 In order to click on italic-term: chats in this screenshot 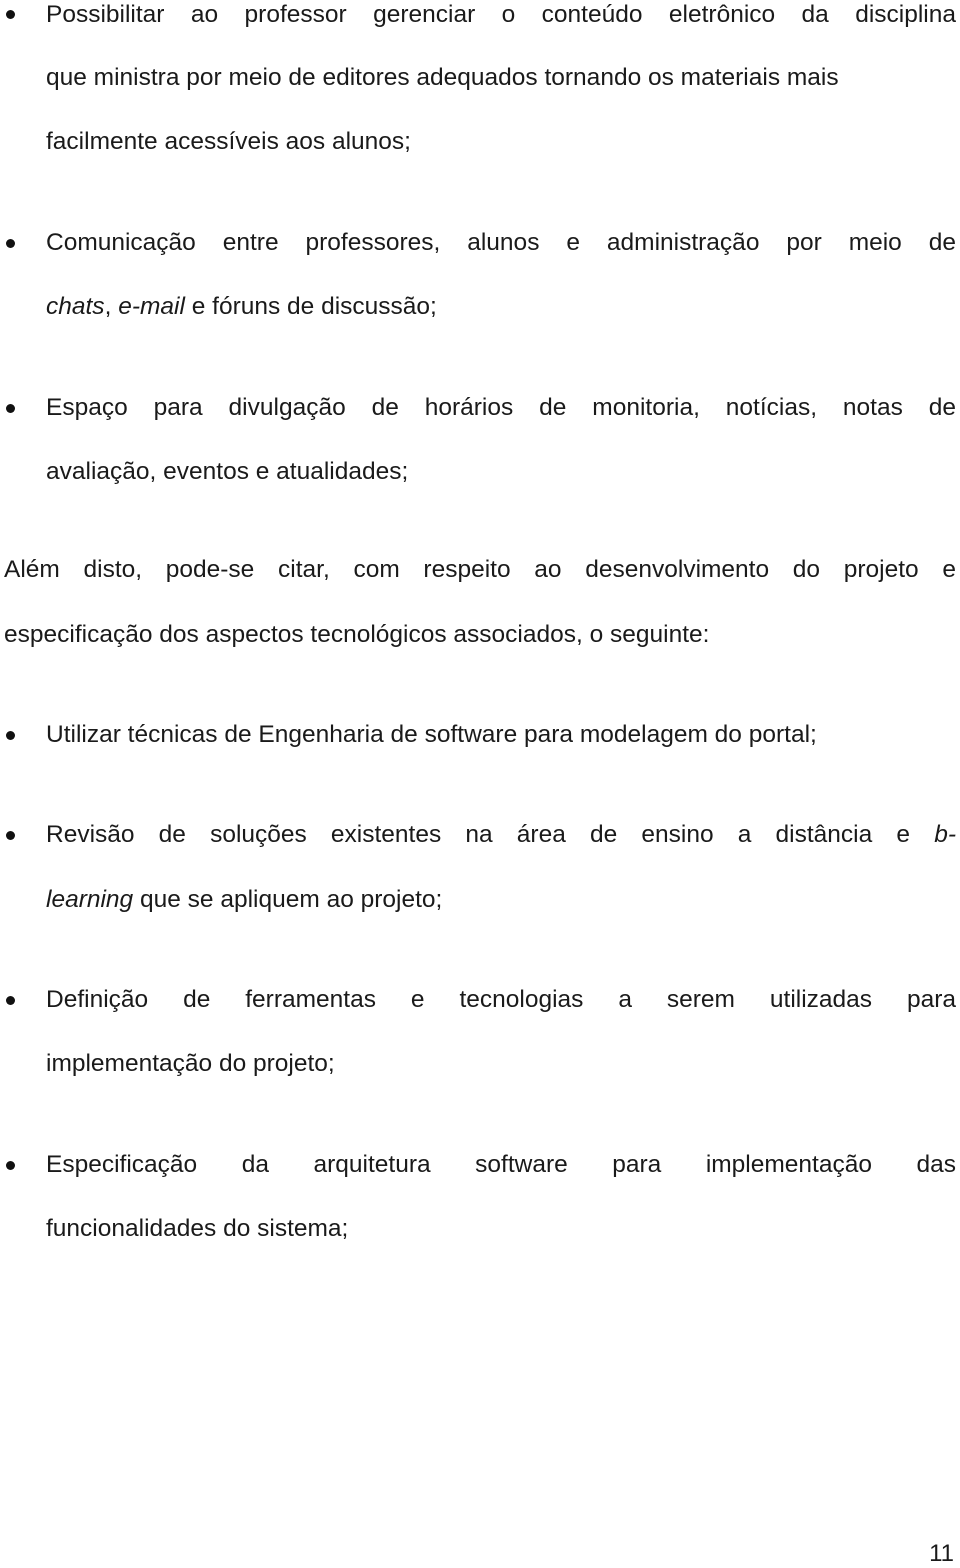, I will do `click(75, 306)`.